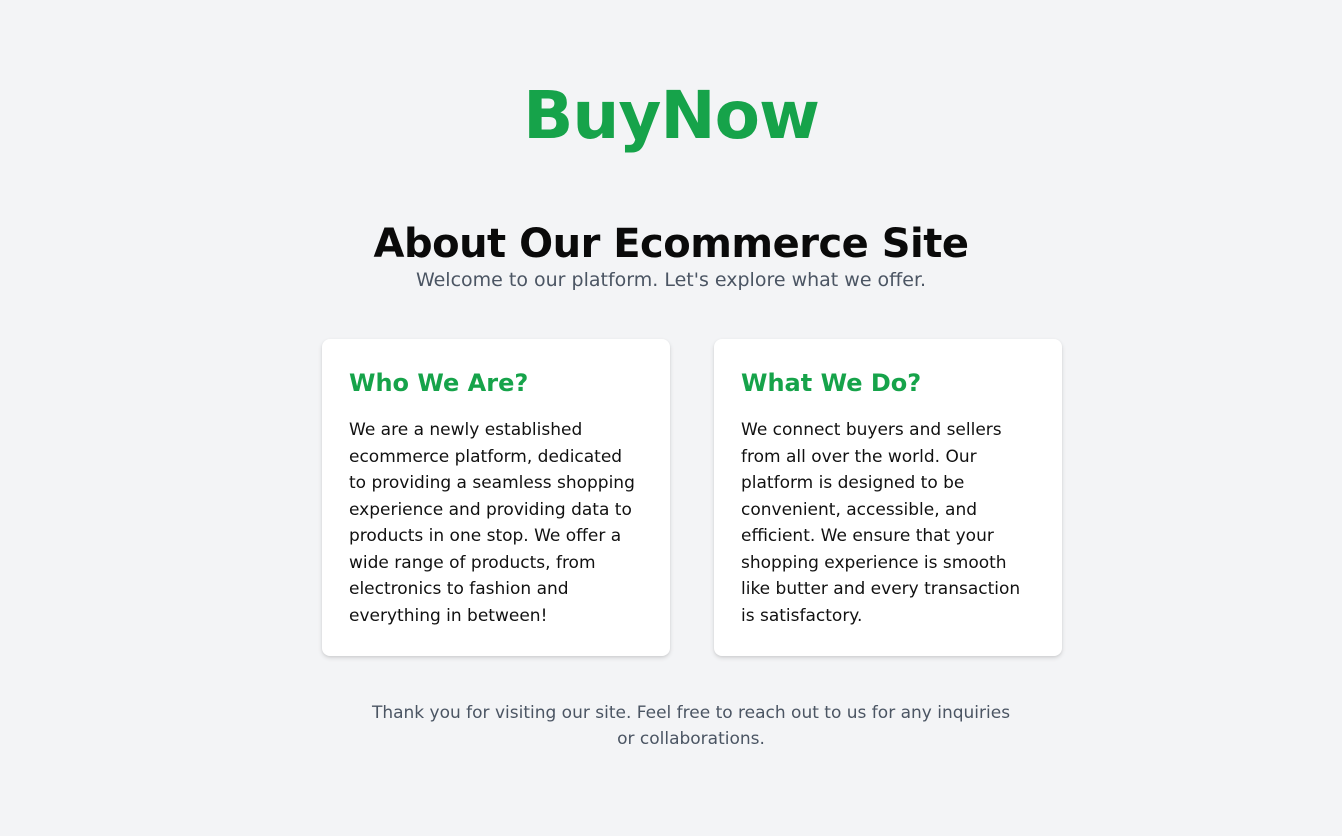  Describe the element at coordinates (831, 383) in the screenshot. I see `card-title: What We Do?` at that location.